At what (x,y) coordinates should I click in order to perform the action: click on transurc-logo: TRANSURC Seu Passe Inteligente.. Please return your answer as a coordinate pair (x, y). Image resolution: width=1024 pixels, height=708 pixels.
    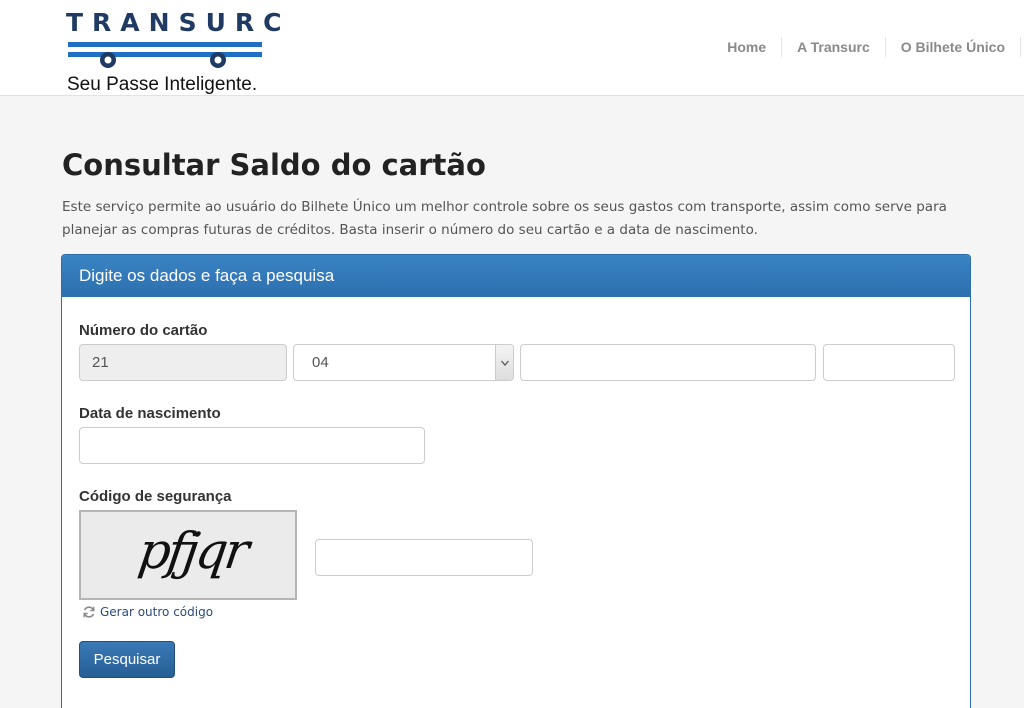
    Looking at the image, I should click on (178, 50).